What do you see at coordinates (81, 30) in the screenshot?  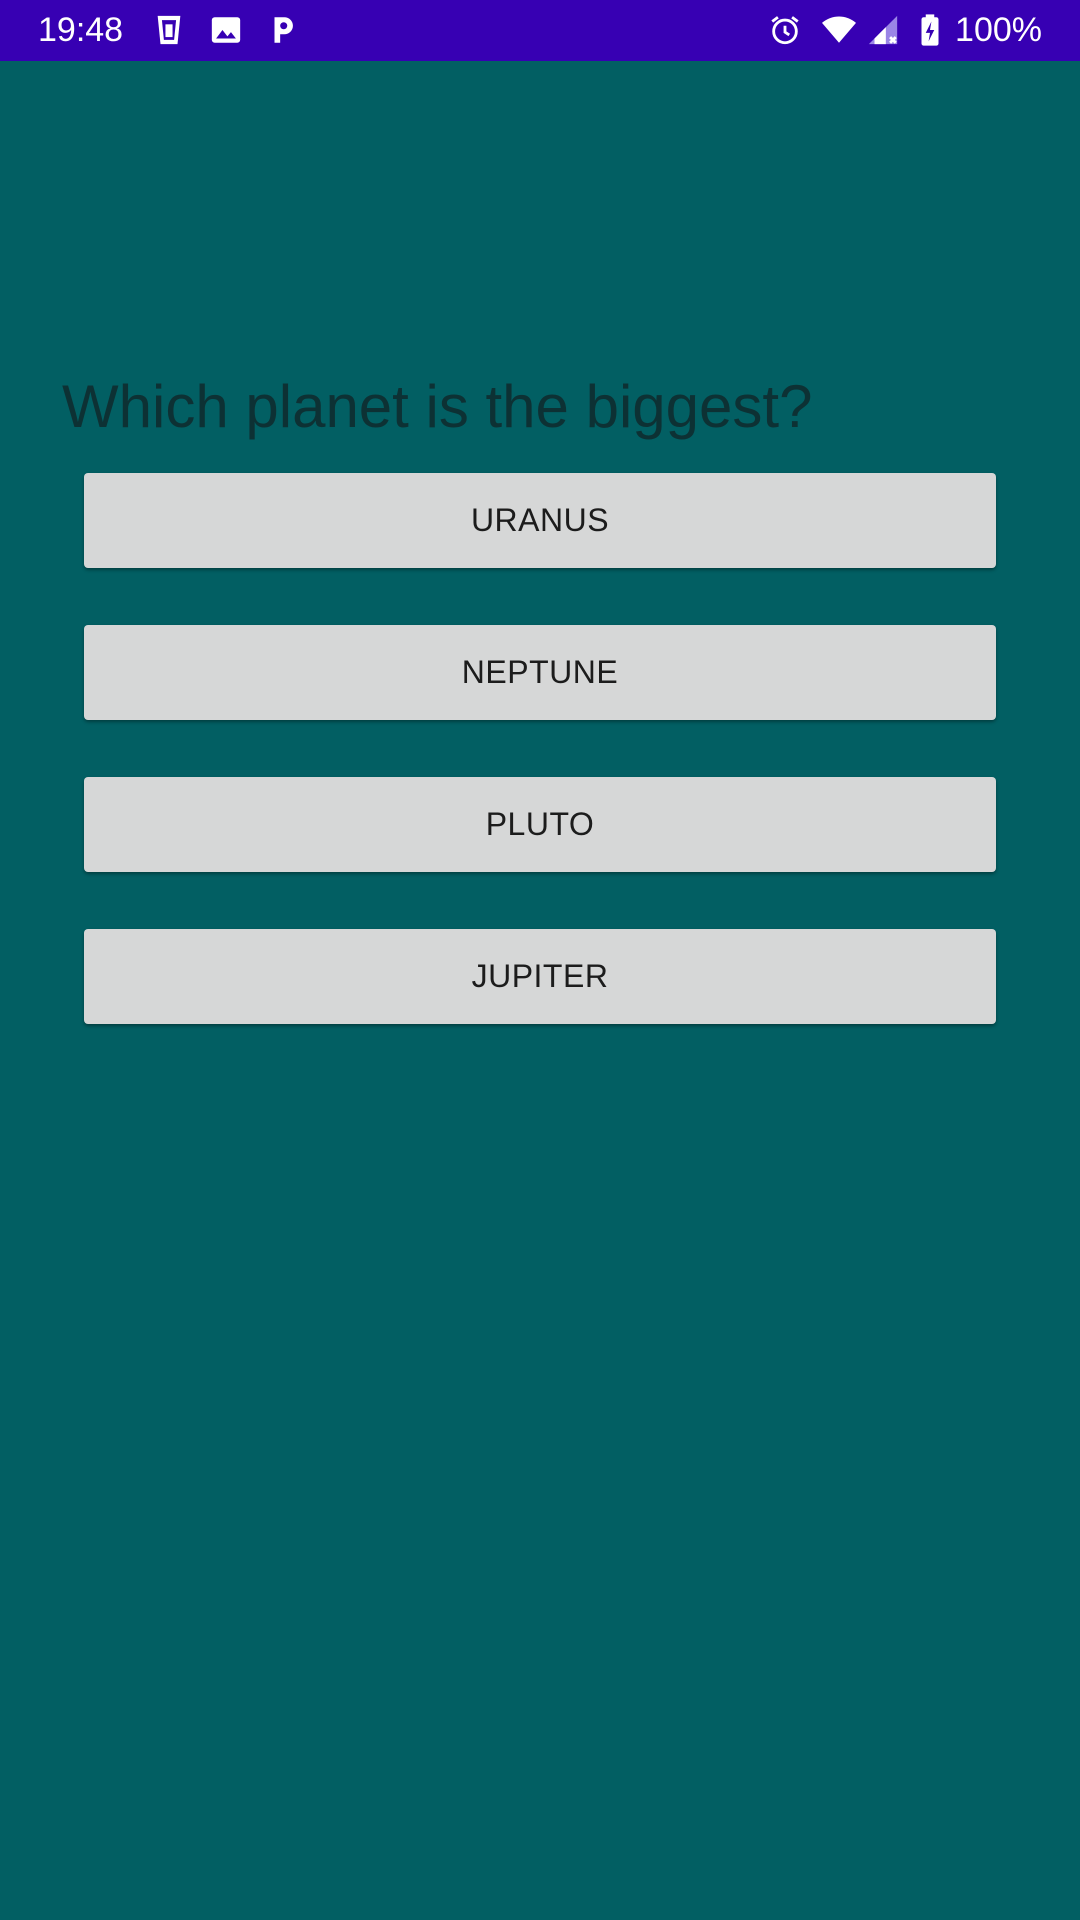 I see `status-time: 19:48` at bounding box center [81, 30].